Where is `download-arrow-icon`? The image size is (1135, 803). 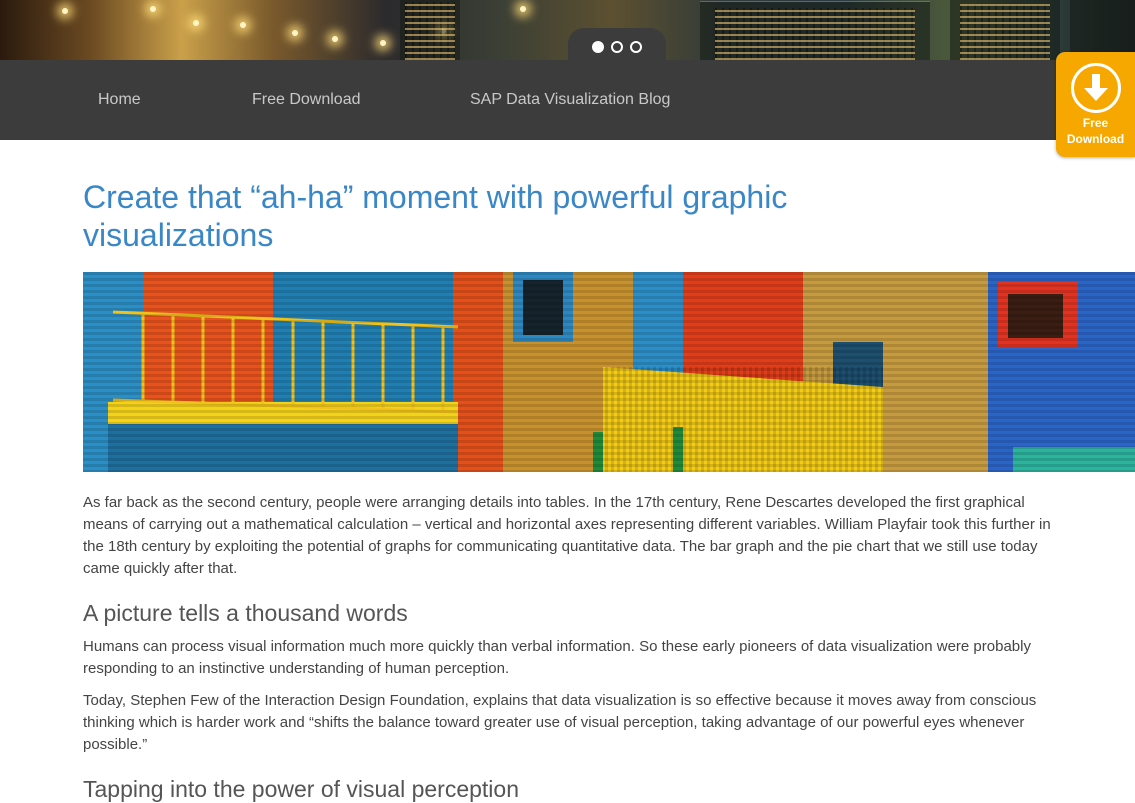
download-arrow-icon is located at coordinates (1096, 88).